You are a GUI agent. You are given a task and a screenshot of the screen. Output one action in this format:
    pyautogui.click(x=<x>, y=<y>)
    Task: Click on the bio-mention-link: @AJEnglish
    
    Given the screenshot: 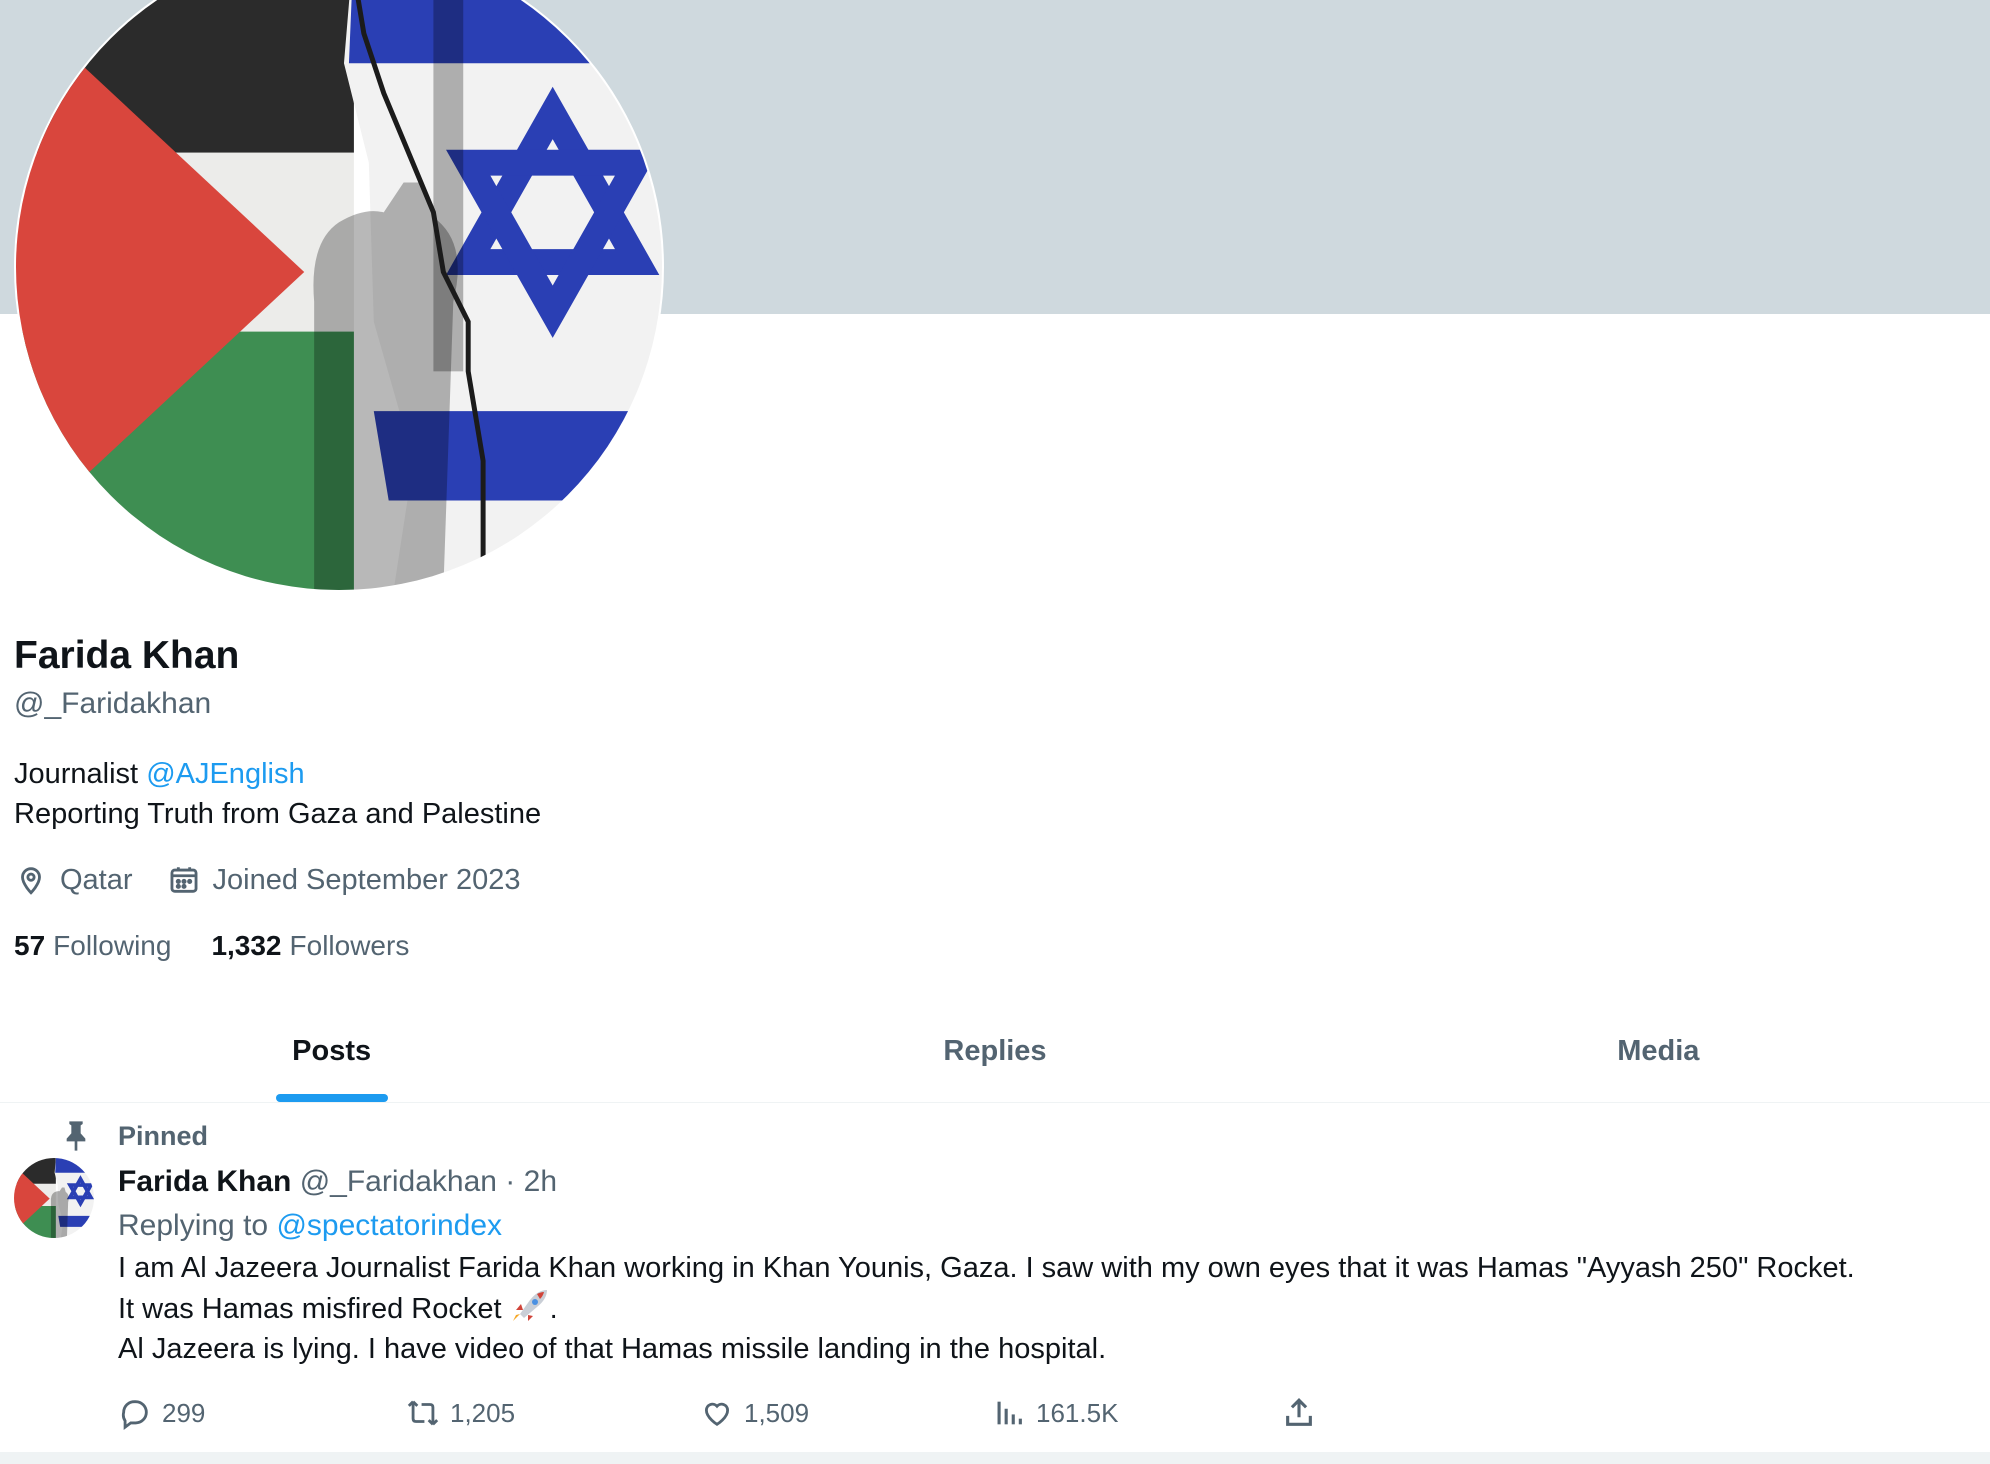 What is the action you would take?
    pyautogui.click(x=225, y=774)
    